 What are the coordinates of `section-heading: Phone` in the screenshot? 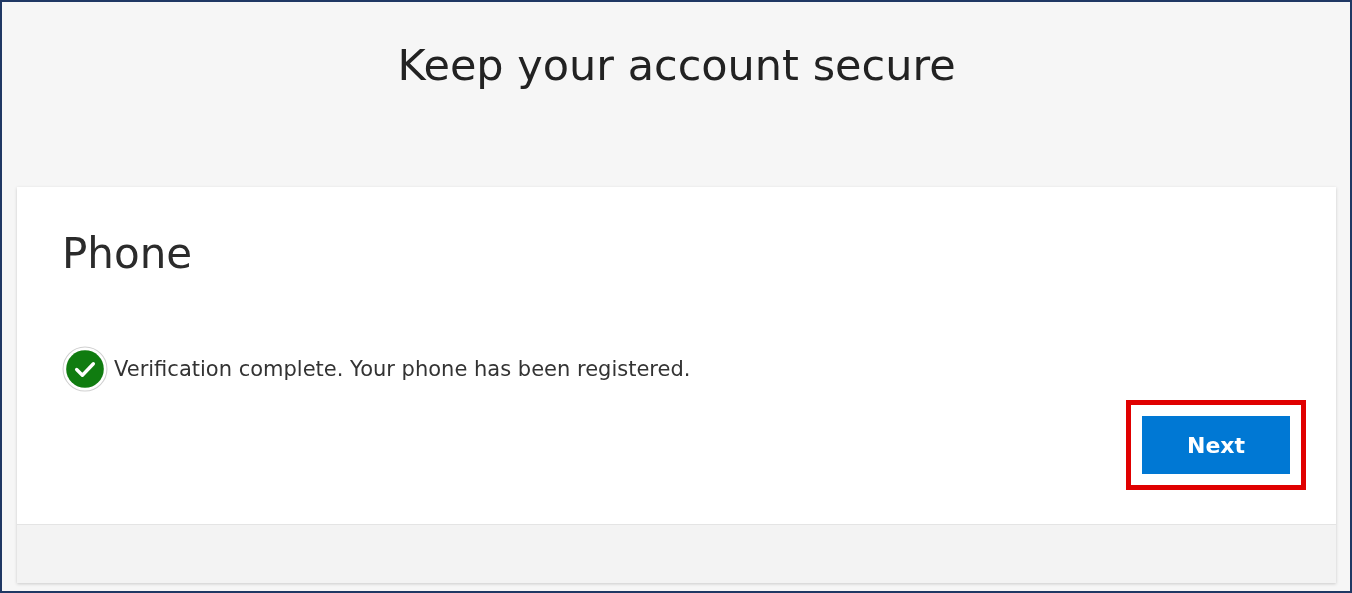 It's located at (128, 253).